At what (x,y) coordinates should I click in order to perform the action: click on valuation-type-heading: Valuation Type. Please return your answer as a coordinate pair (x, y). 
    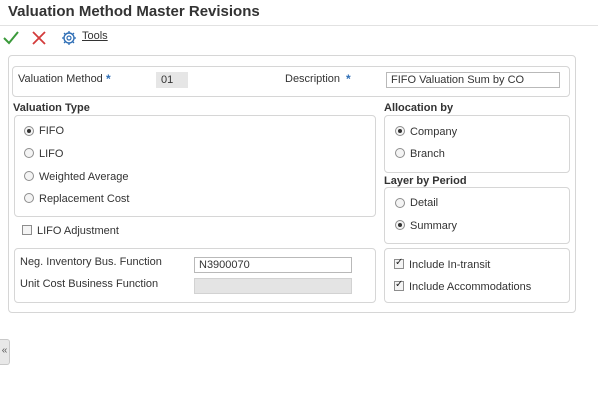
    Looking at the image, I should click on (51, 108).